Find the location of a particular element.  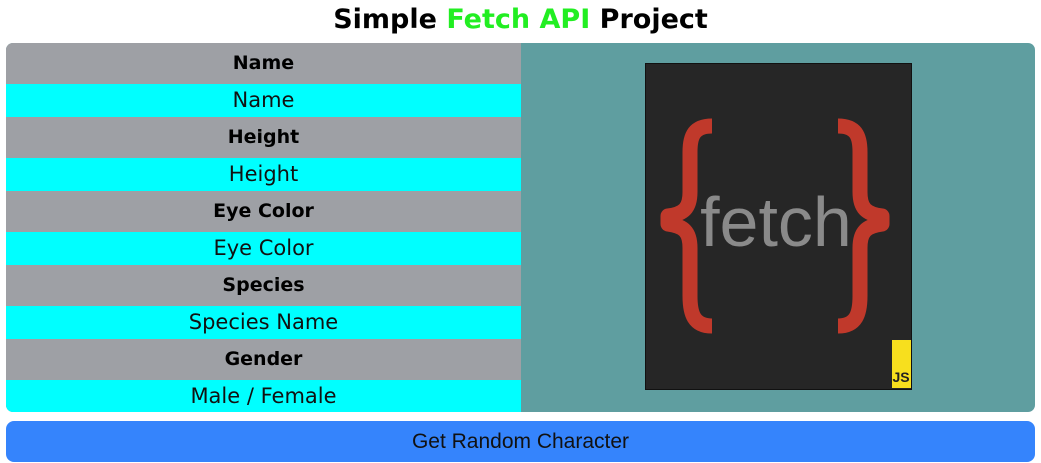

eye-color-value: Eye Color is located at coordinates (263, 248).